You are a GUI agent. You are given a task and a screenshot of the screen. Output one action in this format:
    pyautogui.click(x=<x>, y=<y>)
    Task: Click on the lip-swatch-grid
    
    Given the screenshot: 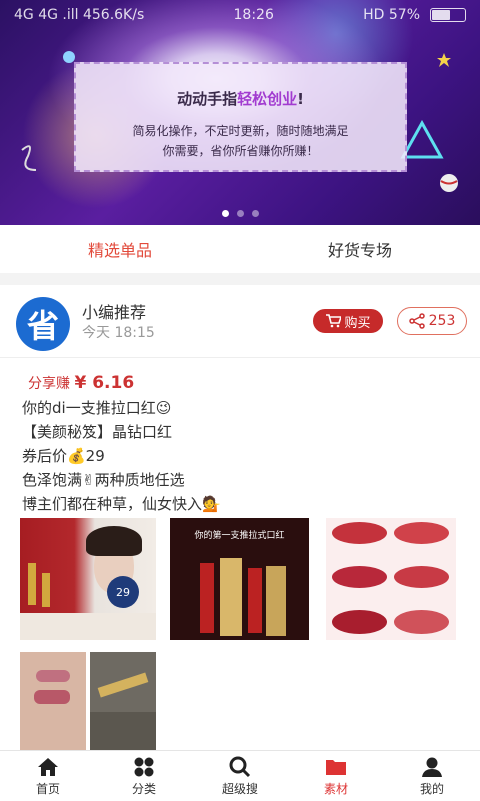 What is the action you would take?
    pyautogui.click(x=391, y=579)
    